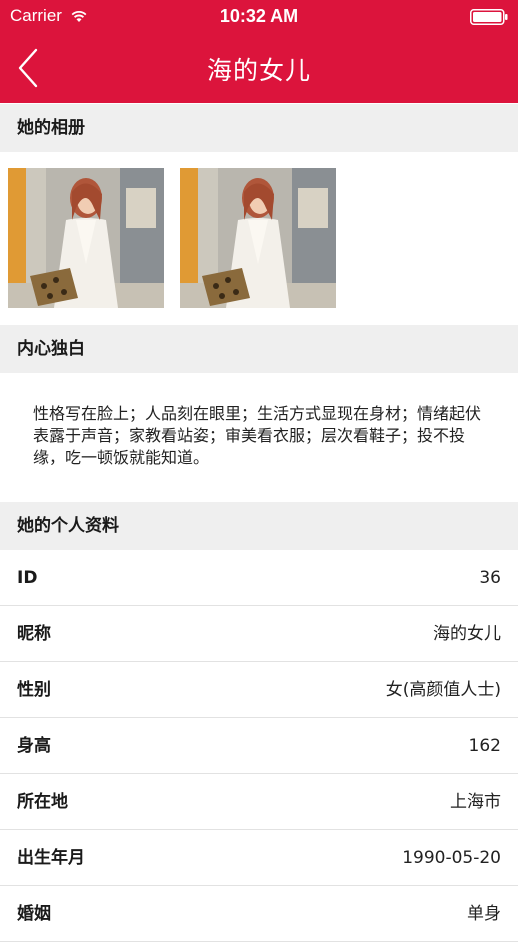 The height and width of the screenshot is (942, 518). I want to click on status-time: 10:32 AM, so click(259, 16).